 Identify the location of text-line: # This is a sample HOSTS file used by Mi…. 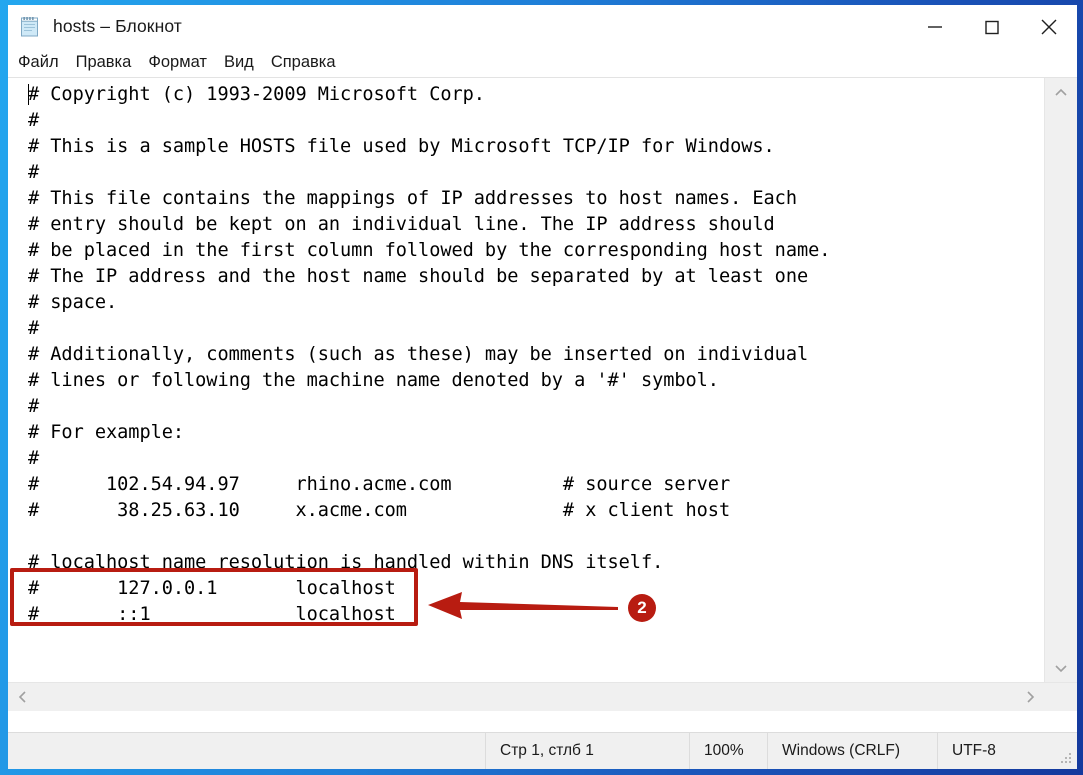
(401, 146).